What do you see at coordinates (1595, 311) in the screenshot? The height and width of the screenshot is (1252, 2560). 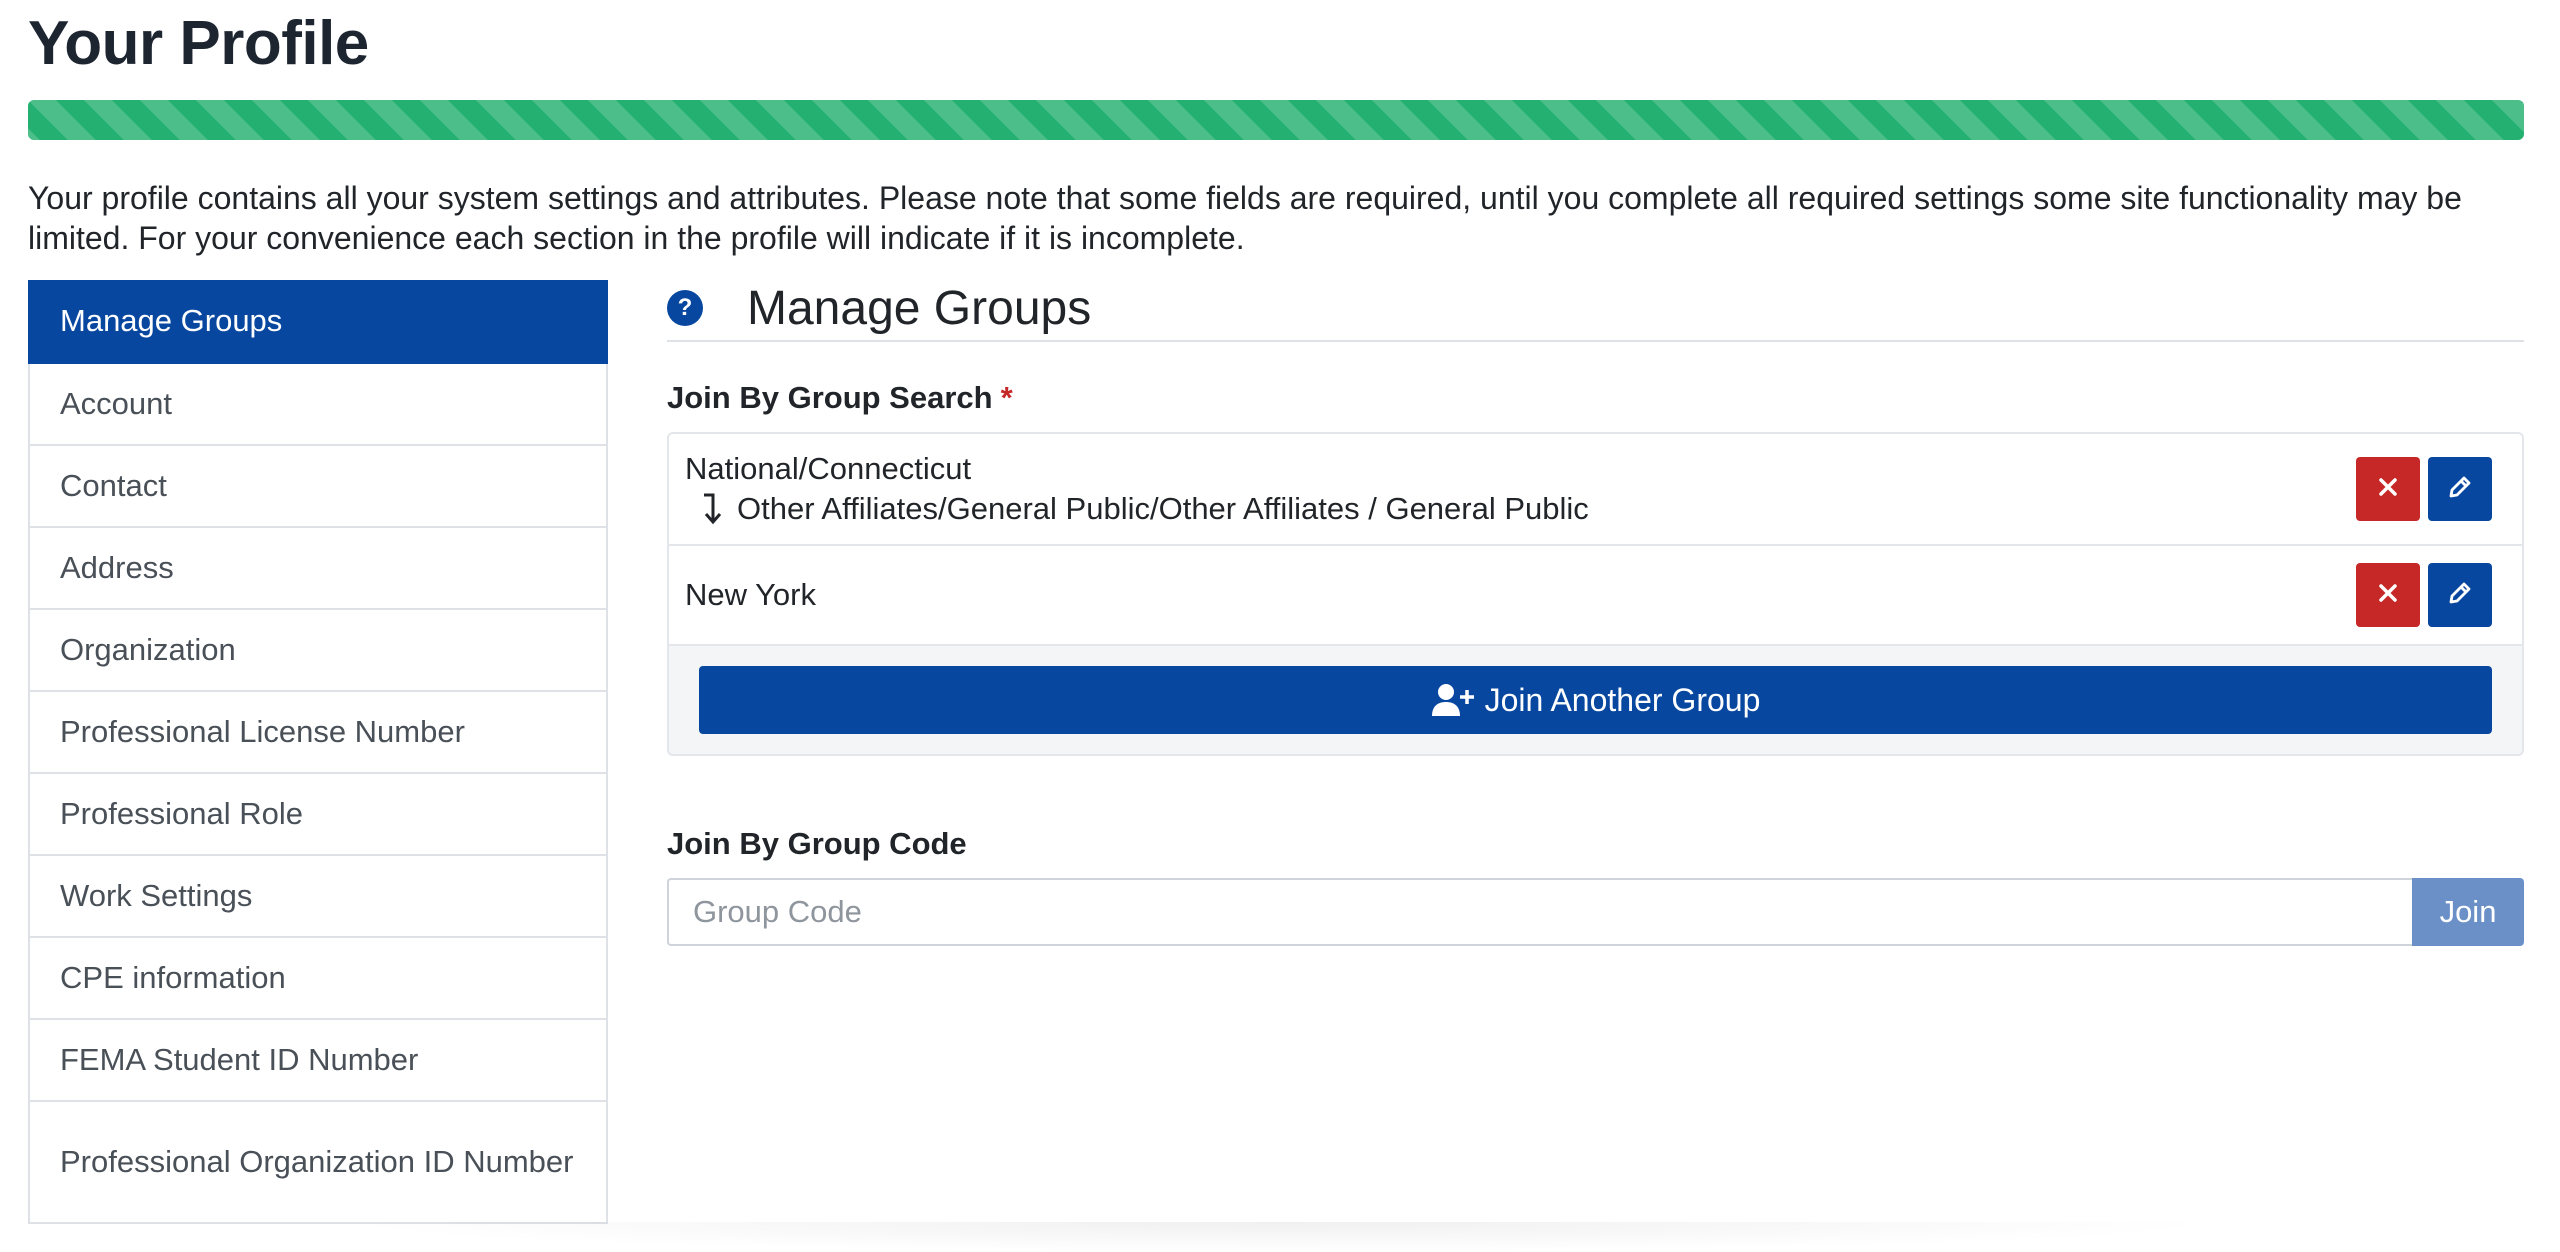 I see `section-header: ? Manage Groups` at bounding box center [1595, 311].